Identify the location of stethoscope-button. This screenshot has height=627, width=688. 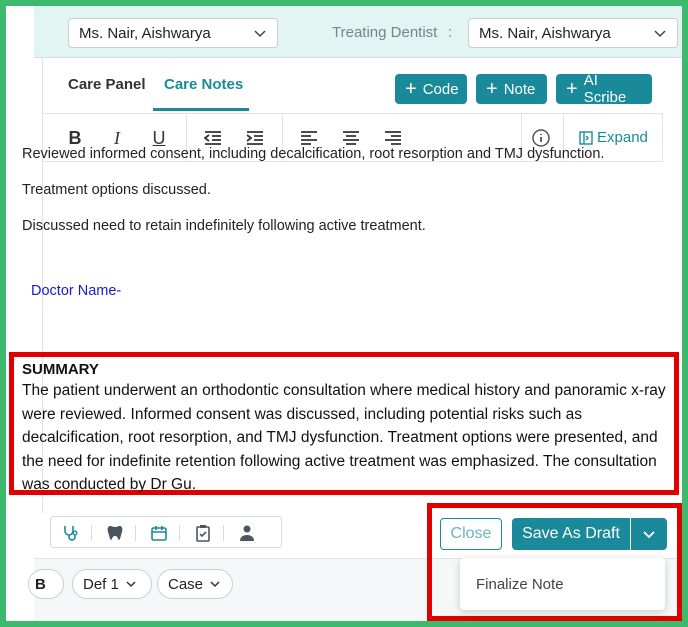
(71, 533).